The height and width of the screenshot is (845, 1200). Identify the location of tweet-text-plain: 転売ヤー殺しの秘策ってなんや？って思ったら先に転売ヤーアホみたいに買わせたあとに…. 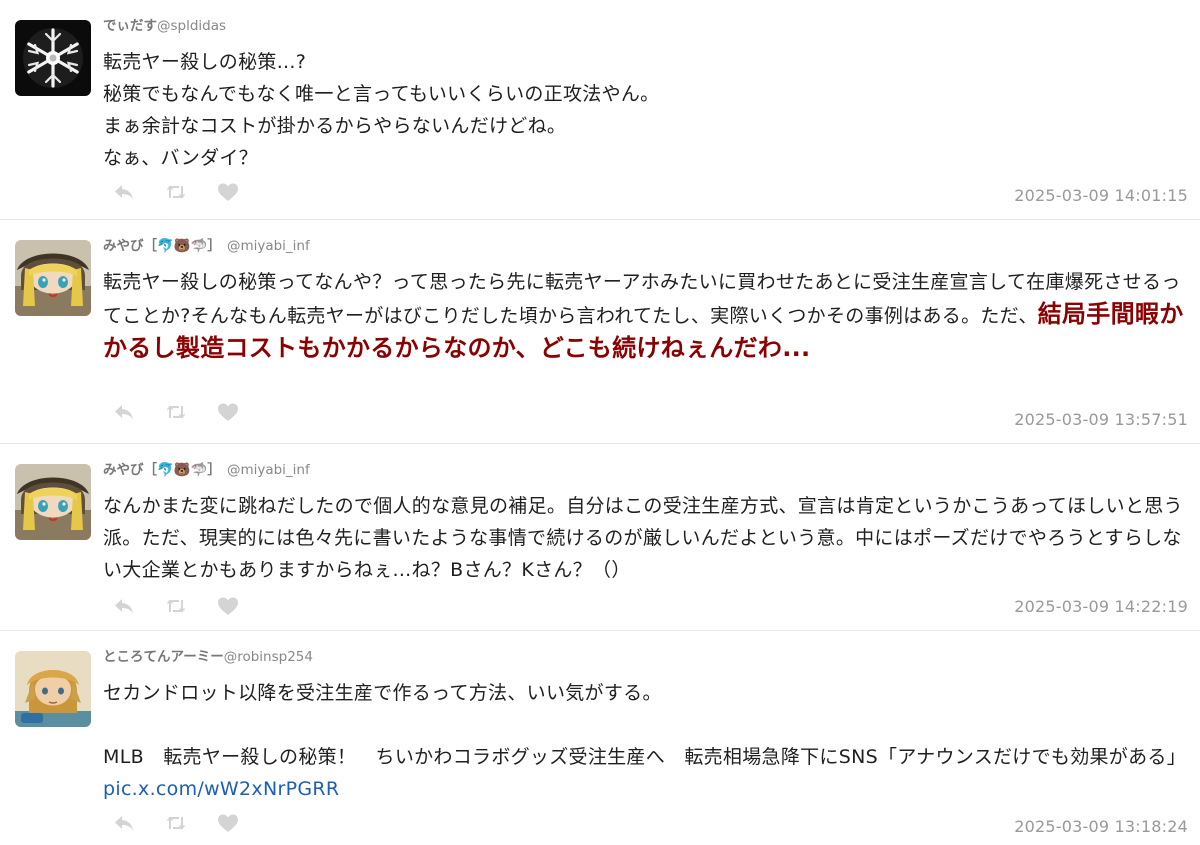
(642, 299).